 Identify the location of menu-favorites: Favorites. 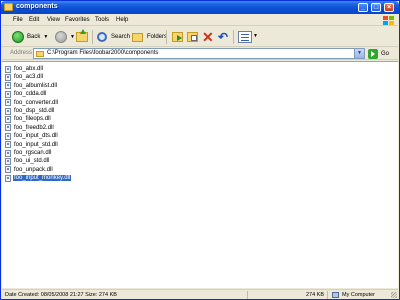
(77, 20).